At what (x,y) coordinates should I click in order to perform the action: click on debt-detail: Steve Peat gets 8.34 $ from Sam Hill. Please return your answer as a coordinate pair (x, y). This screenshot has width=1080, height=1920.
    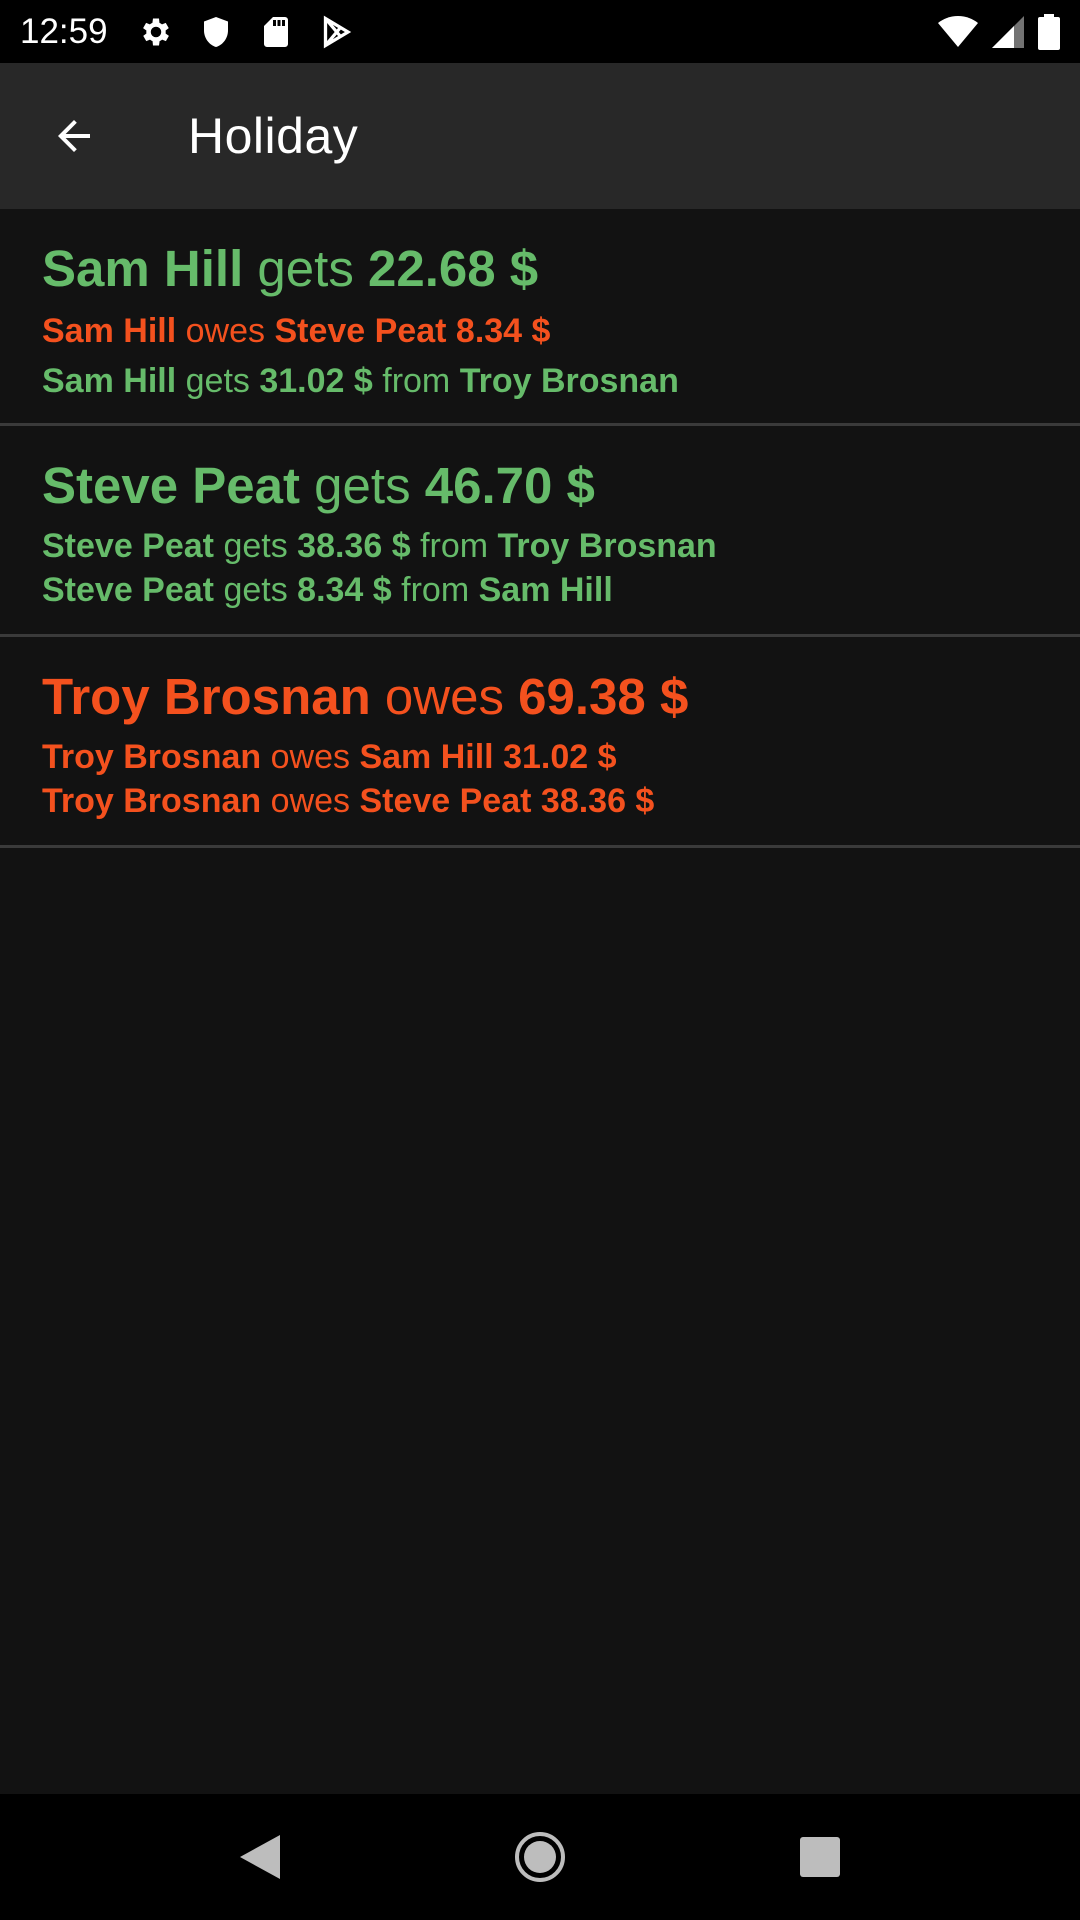
    Looking at the image, I should click on (540, 590).